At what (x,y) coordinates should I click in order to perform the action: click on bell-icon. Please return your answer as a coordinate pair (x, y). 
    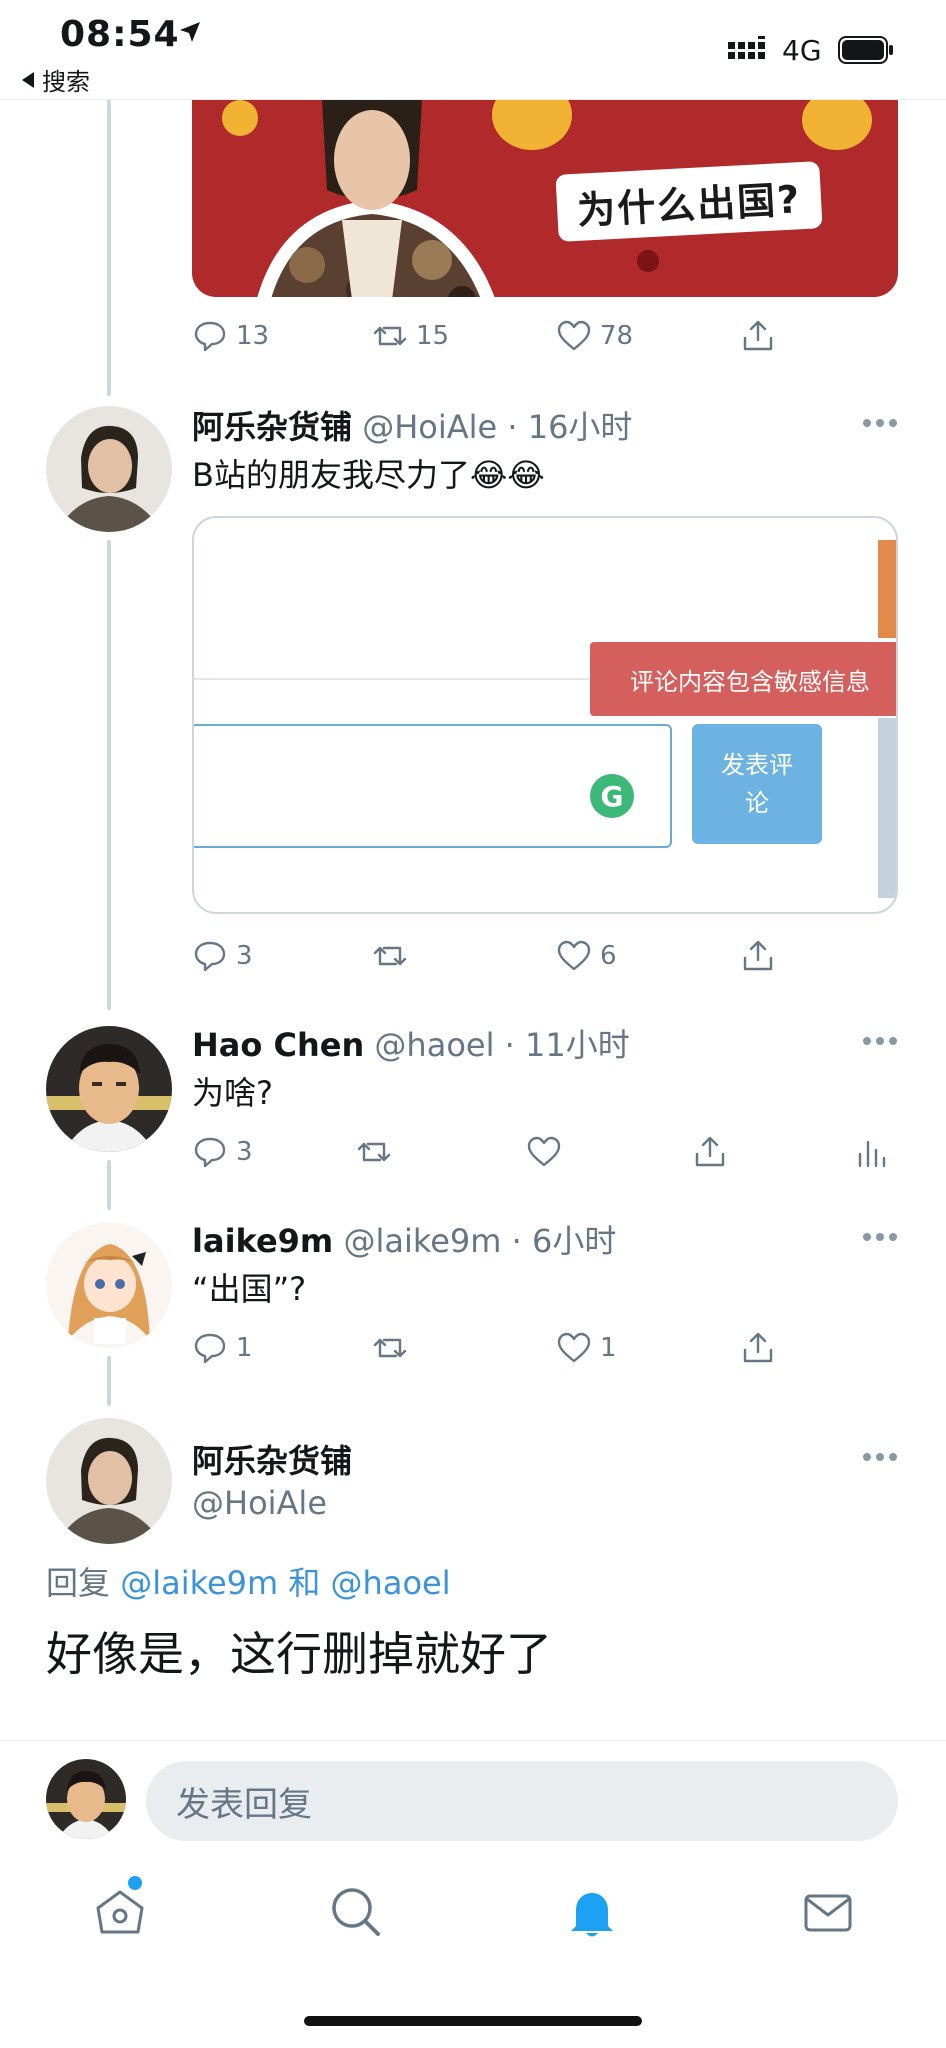
    Looking at the image, I should click on (592, 1915).